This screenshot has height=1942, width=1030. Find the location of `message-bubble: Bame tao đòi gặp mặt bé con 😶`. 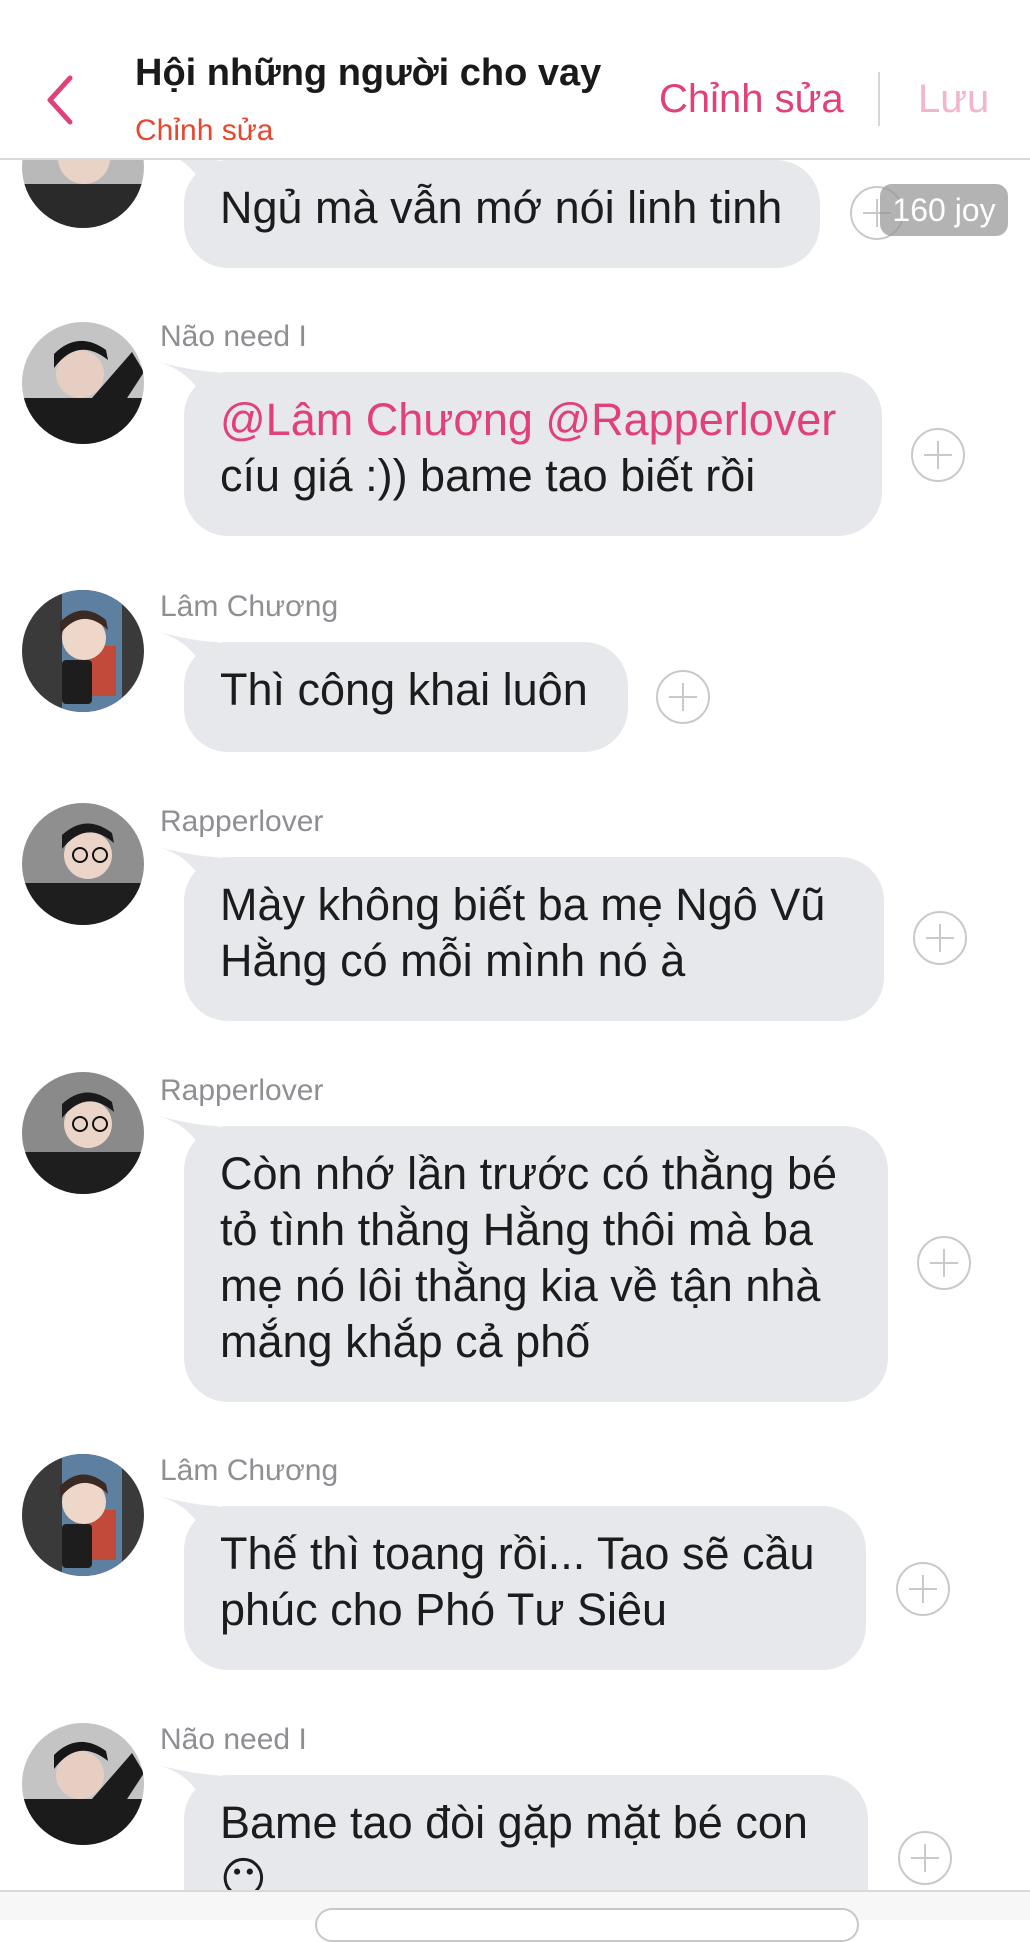

message-bubble: Bame tao đòi gặp mặt bé con 😶 is located at coordinates (513, 1828).